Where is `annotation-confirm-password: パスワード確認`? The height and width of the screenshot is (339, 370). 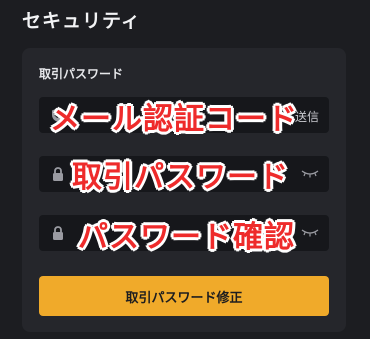
annotation-confirm-password: パスワード確認 is located at coordinates (186, 237).